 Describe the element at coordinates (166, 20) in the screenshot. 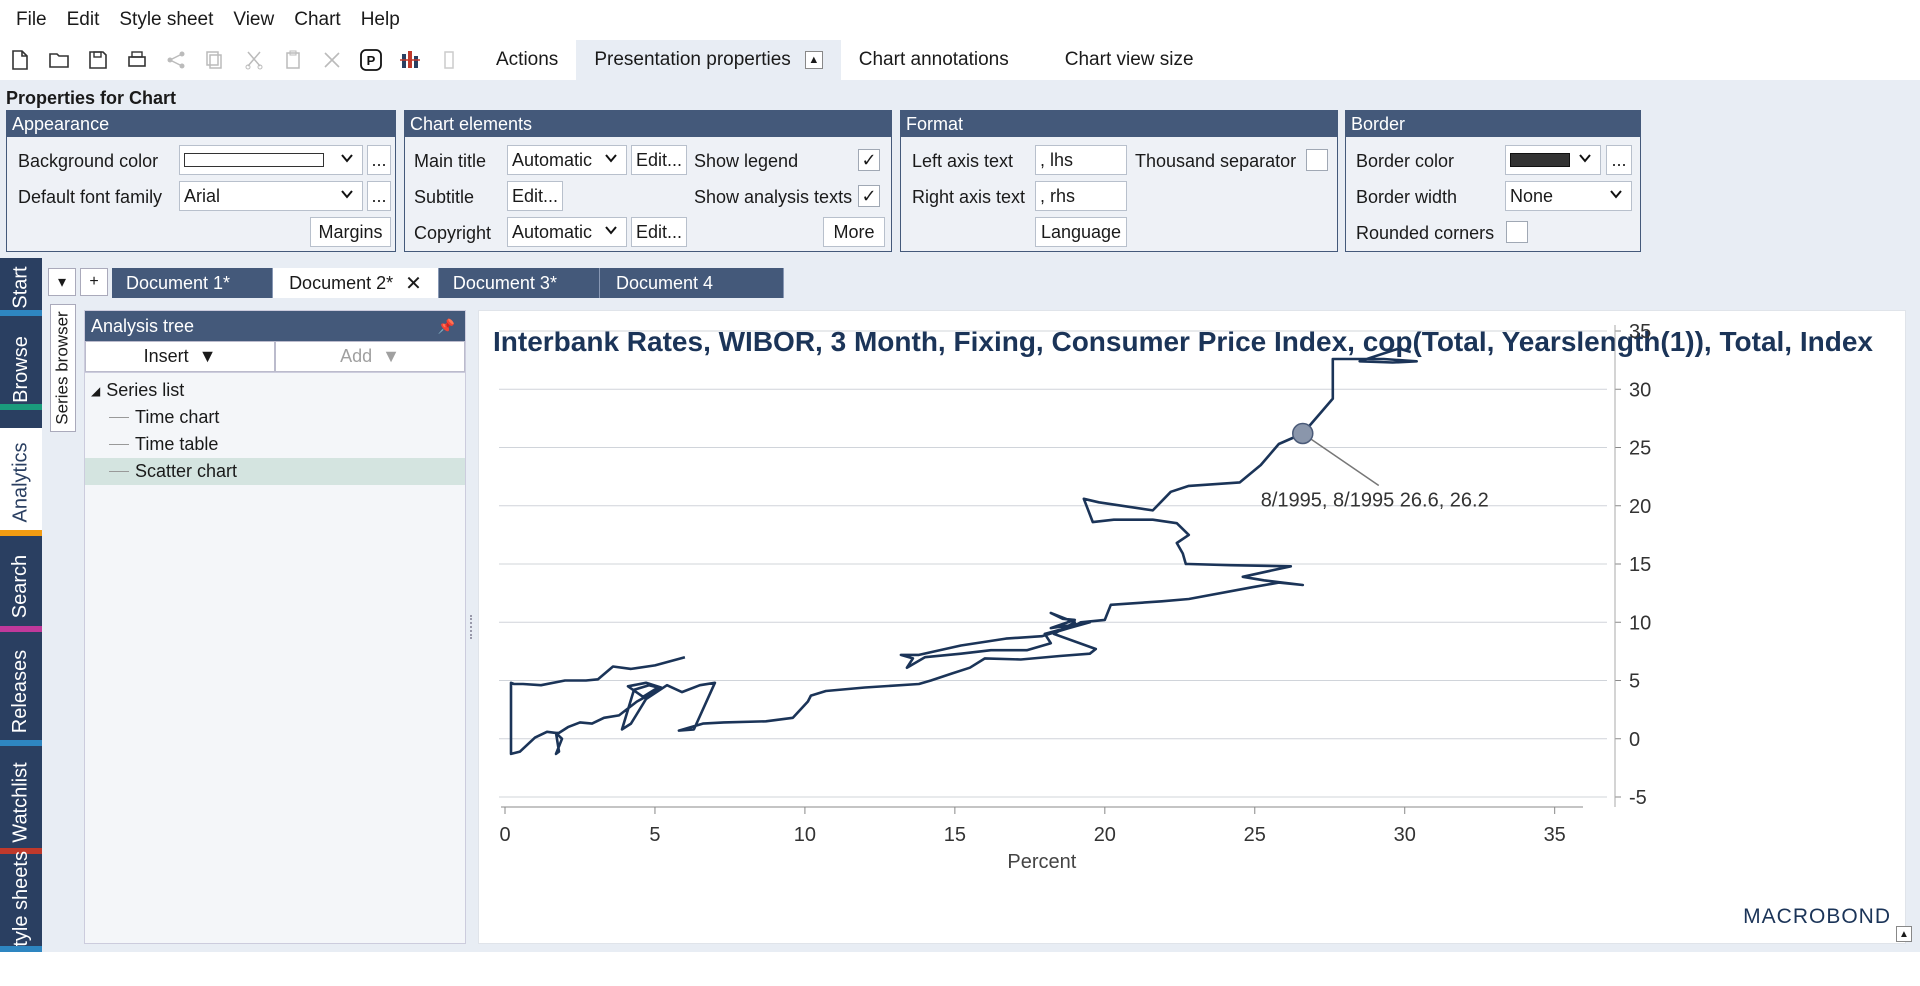

I see `menu-style-sheet: Style sheet` at that location.